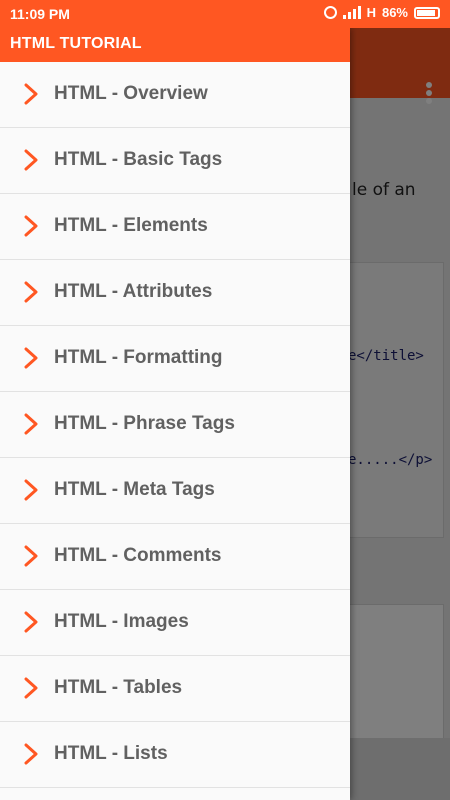 This screenshot has width=450, height=800. What do you see at coordinates (394, 12) in the screenshot?
I see `battery-percent: 86%` at bounding box center [394, 12].